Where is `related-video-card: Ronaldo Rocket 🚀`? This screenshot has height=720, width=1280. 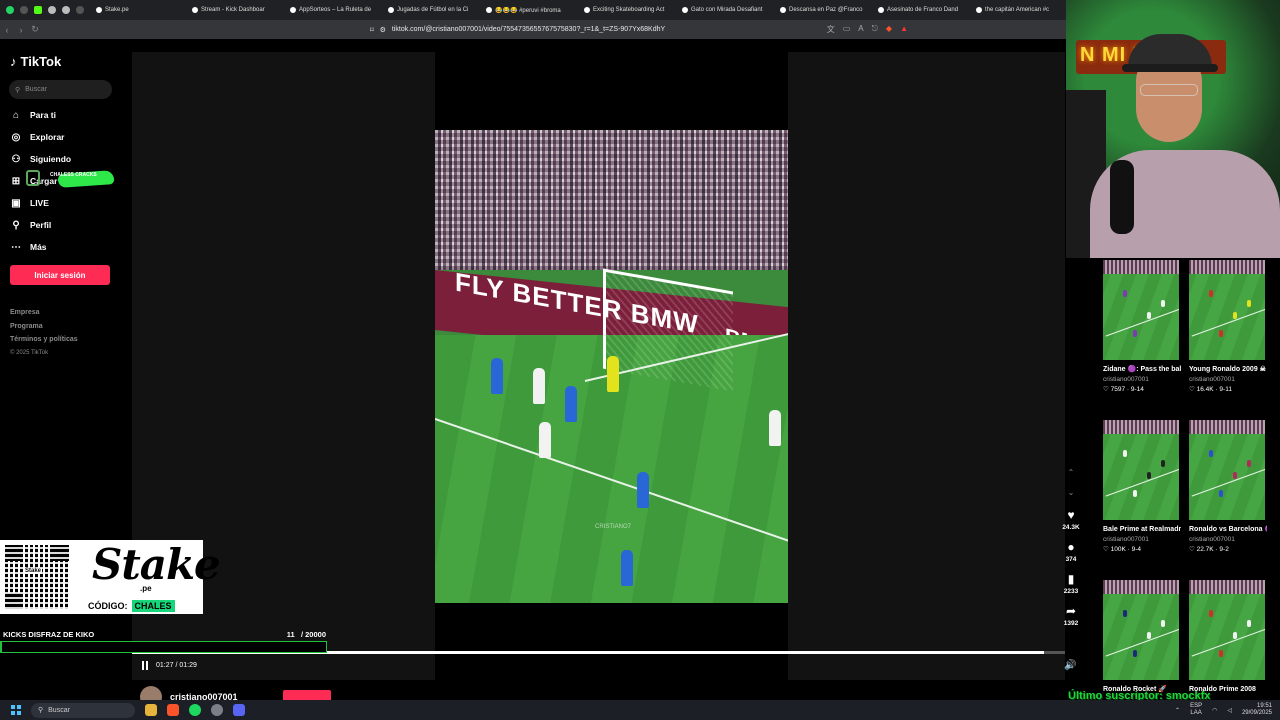
related-video-card: Ronaldo Rocket 🚀 is located at coordinates (1142, 637).